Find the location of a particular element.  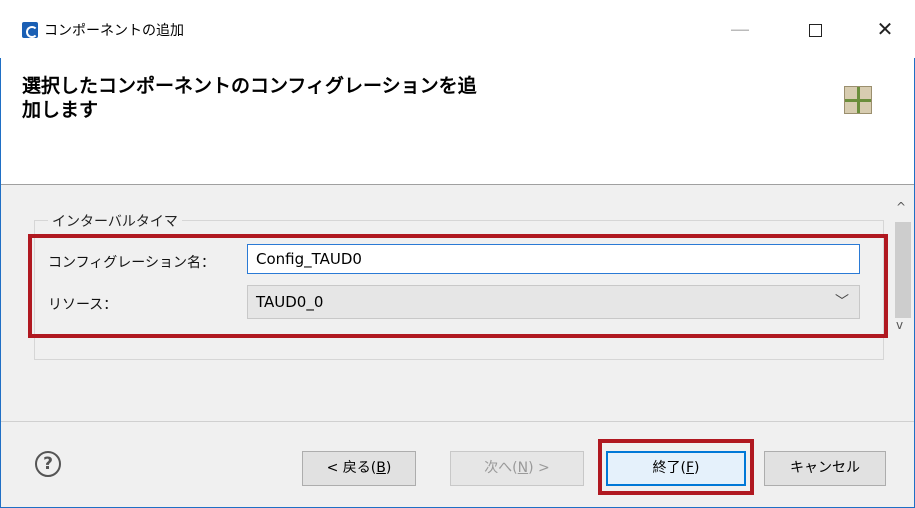

maximize-button is located at coordinates (815, 29).